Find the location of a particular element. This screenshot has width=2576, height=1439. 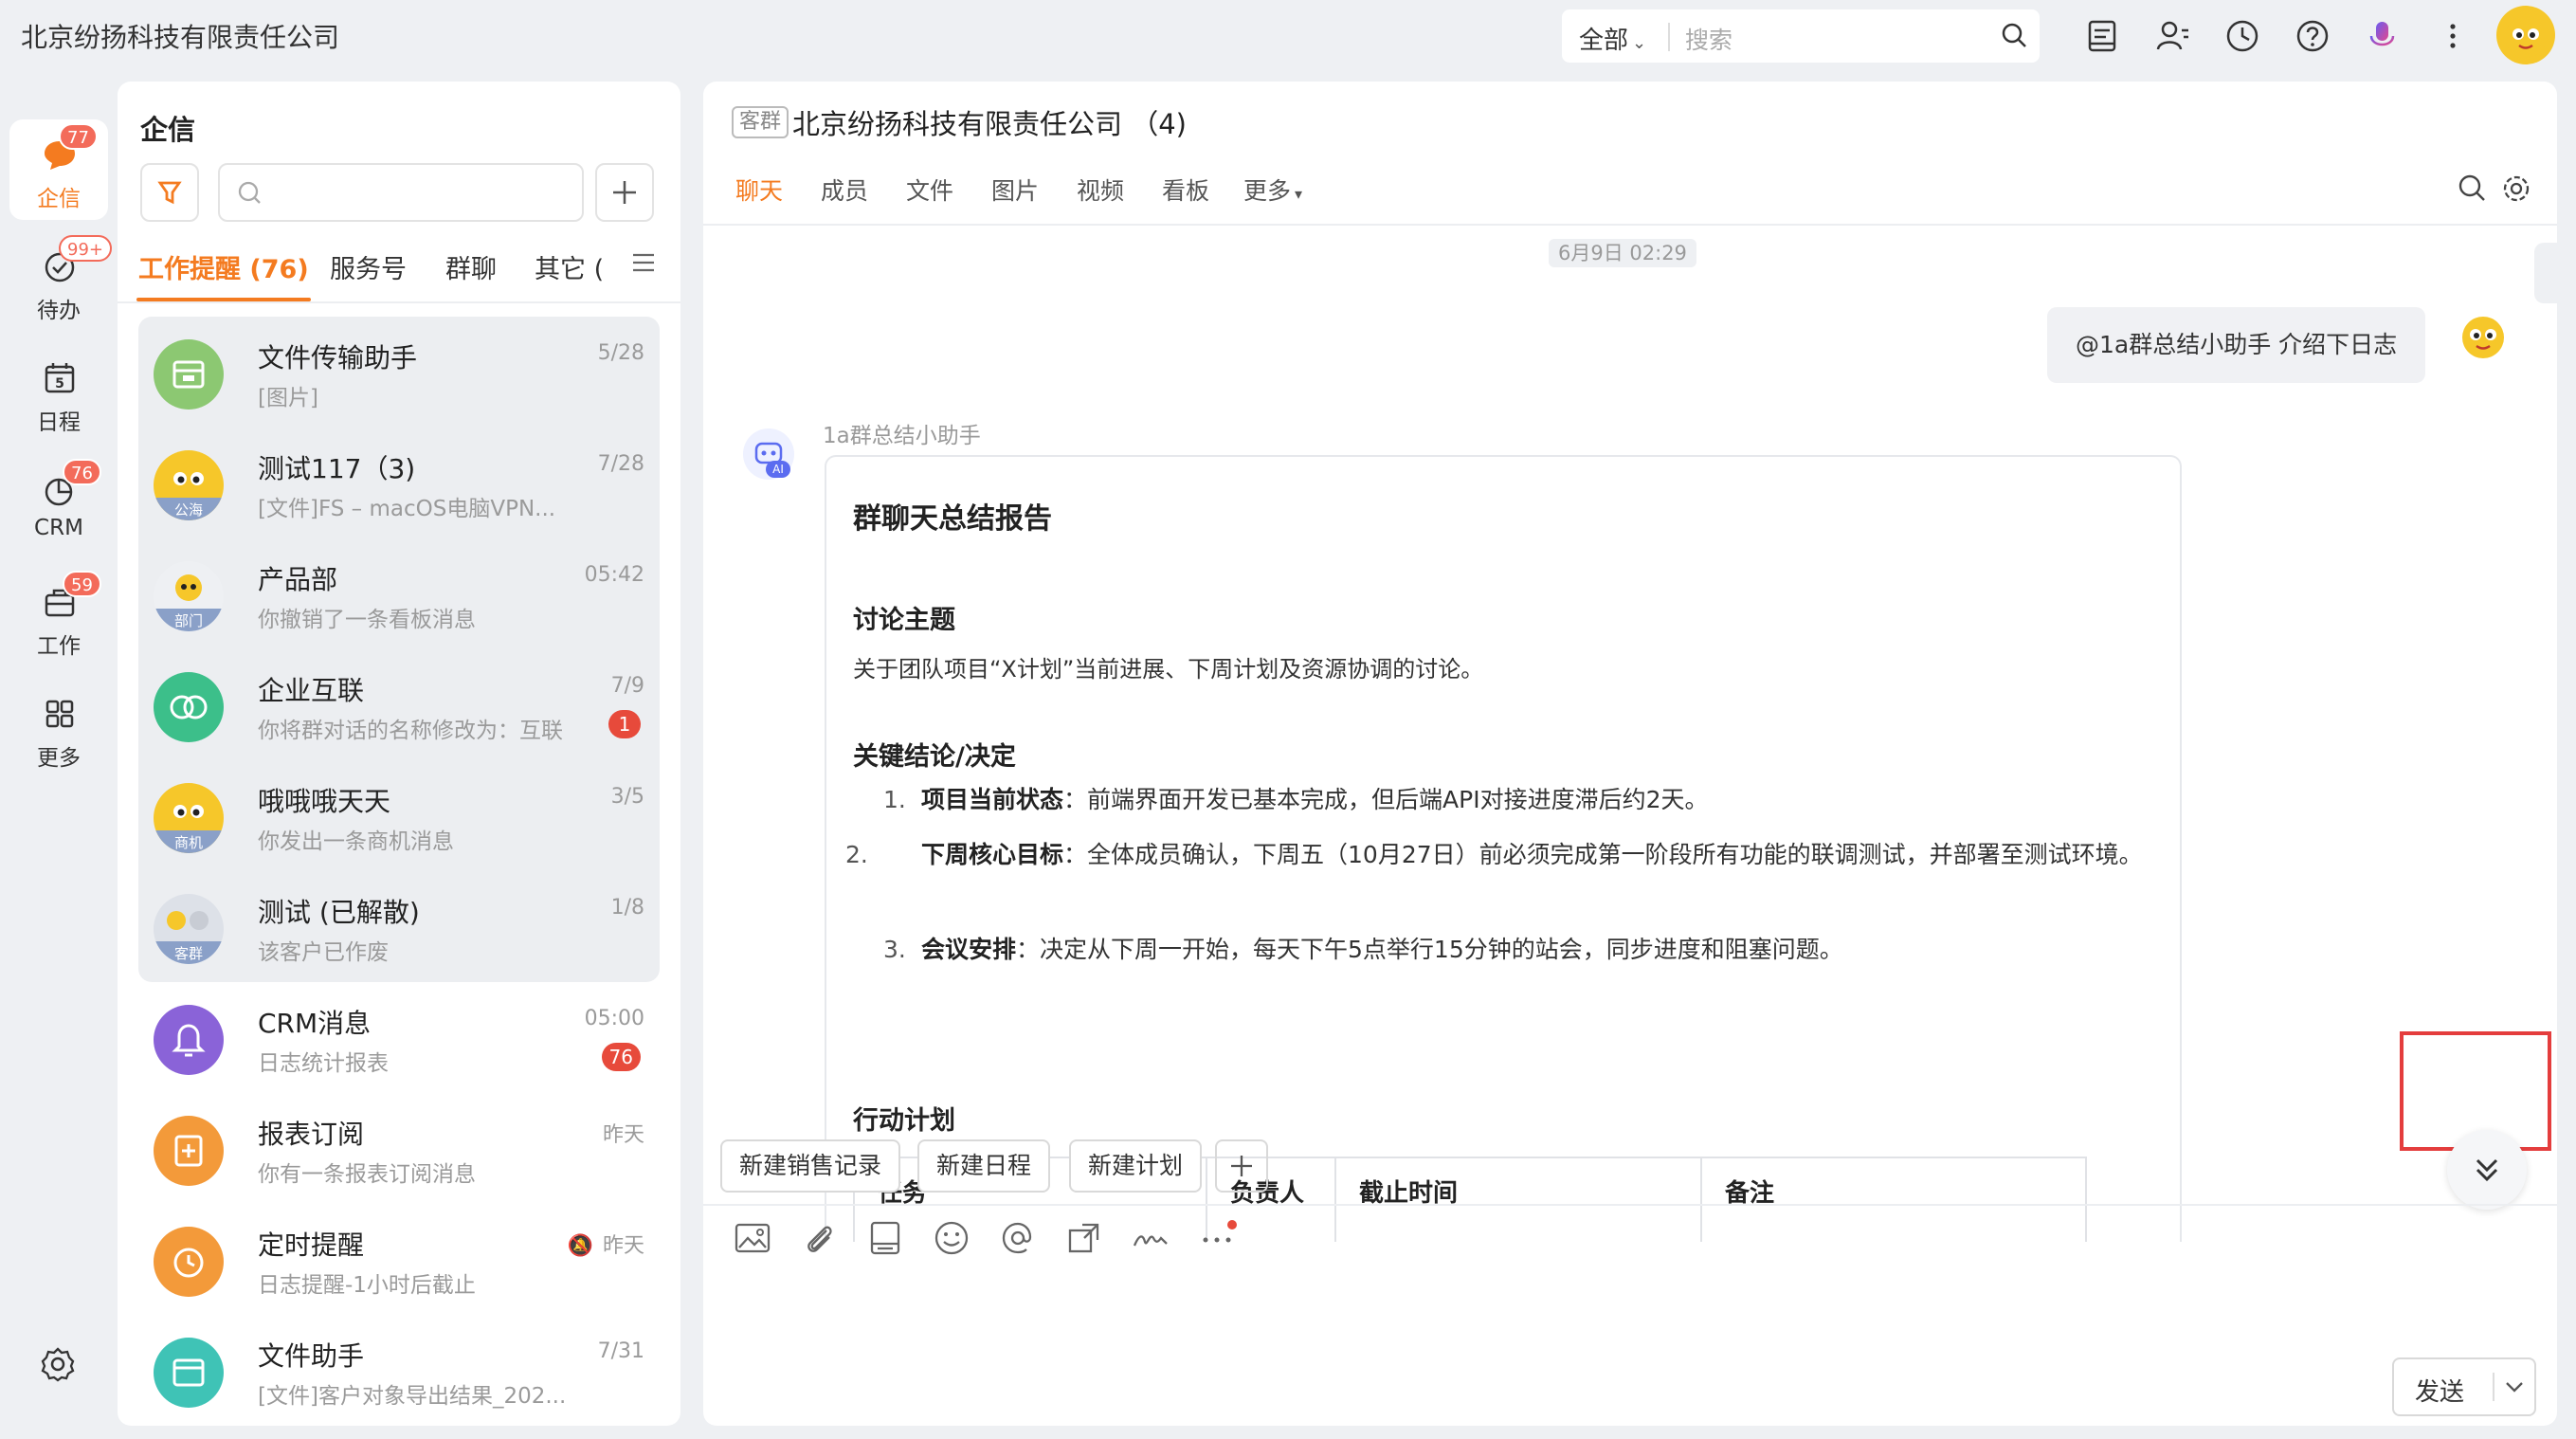

conversation-time: 05:42 is located at coordinates (614, 575).